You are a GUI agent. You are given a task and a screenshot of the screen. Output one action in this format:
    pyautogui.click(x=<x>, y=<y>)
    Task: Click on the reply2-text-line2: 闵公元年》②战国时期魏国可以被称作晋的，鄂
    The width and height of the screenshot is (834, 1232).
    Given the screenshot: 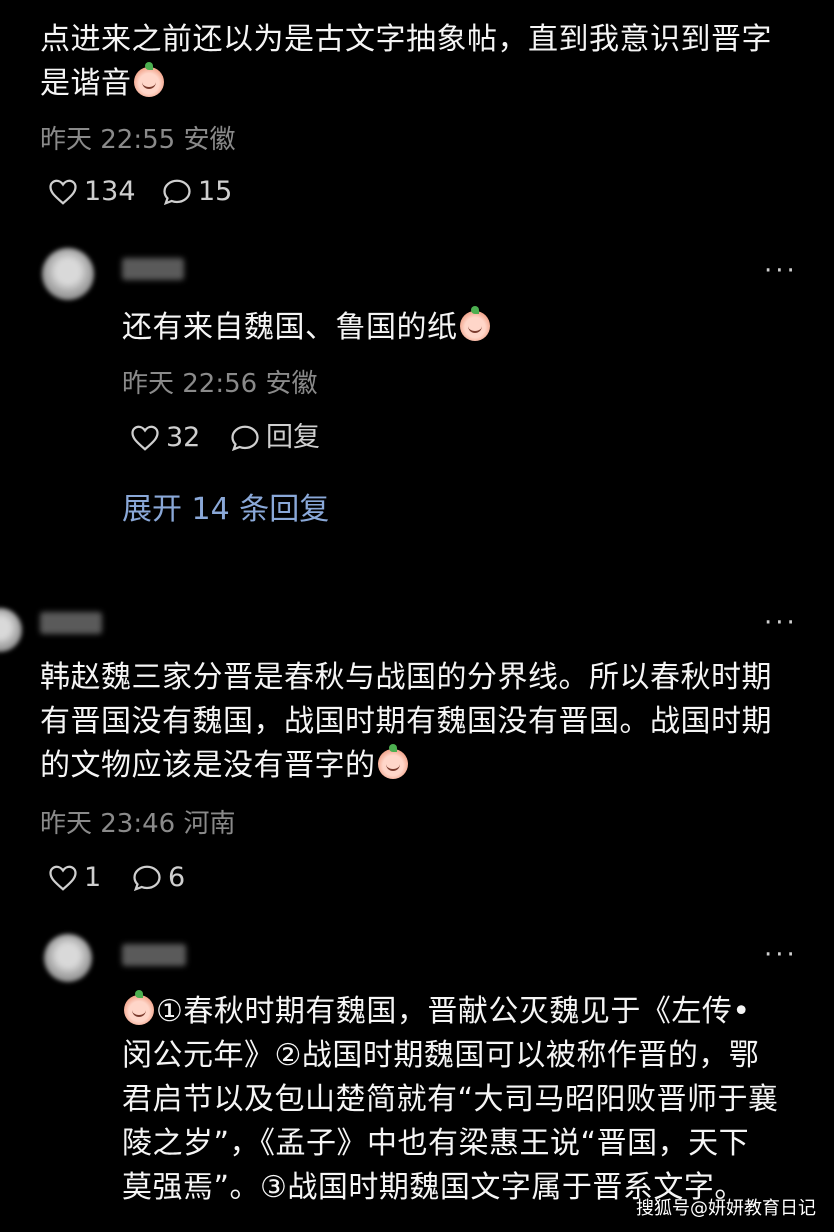 What is the action you would take?
    pyautogui.click(x=441, y=1055)
    